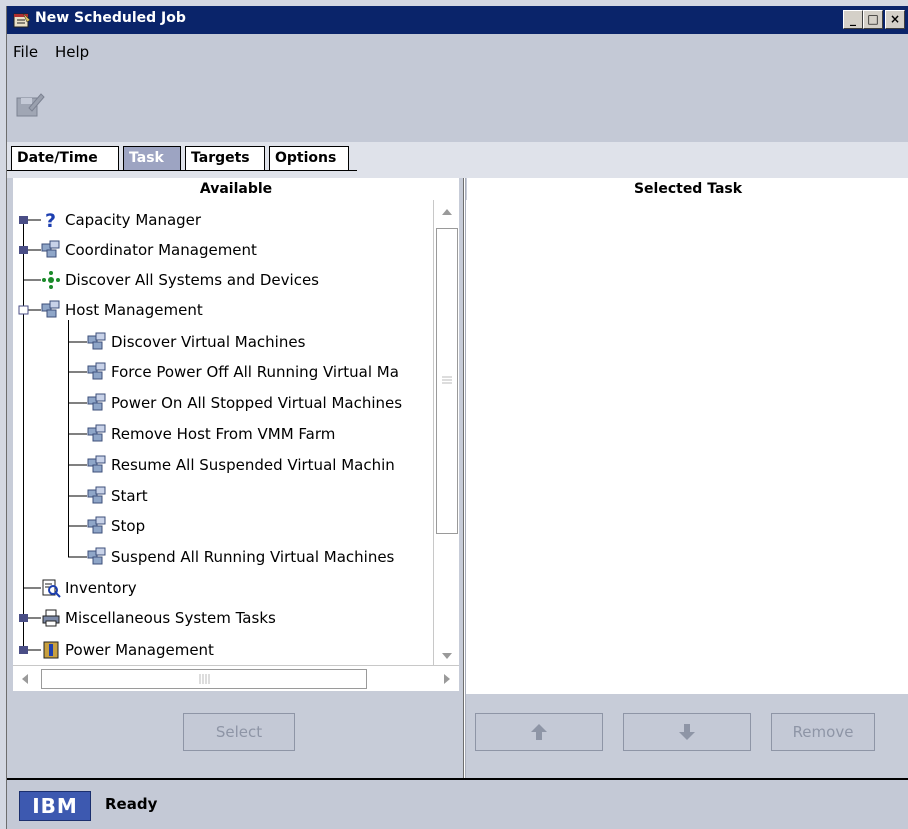  I want to click on tree-item-label: Suspend All Running Virtual Machines, so click(253, 557).